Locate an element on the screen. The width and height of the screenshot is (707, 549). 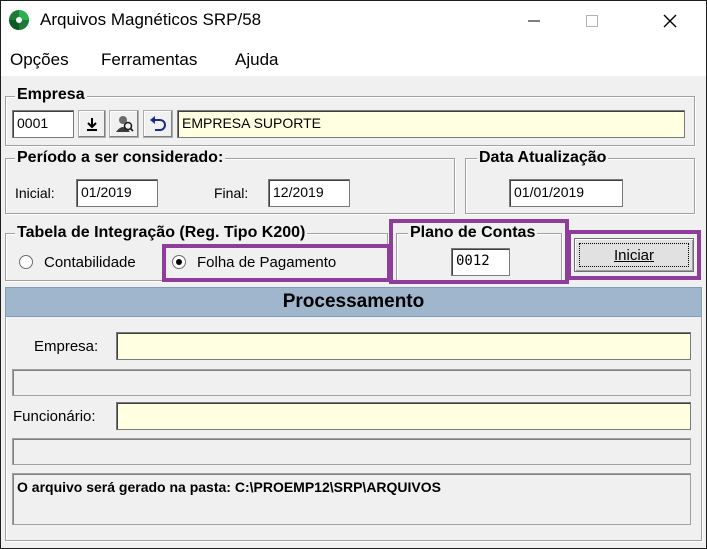
empresa-code-input: 0001 is located at coordinates (43, 124).